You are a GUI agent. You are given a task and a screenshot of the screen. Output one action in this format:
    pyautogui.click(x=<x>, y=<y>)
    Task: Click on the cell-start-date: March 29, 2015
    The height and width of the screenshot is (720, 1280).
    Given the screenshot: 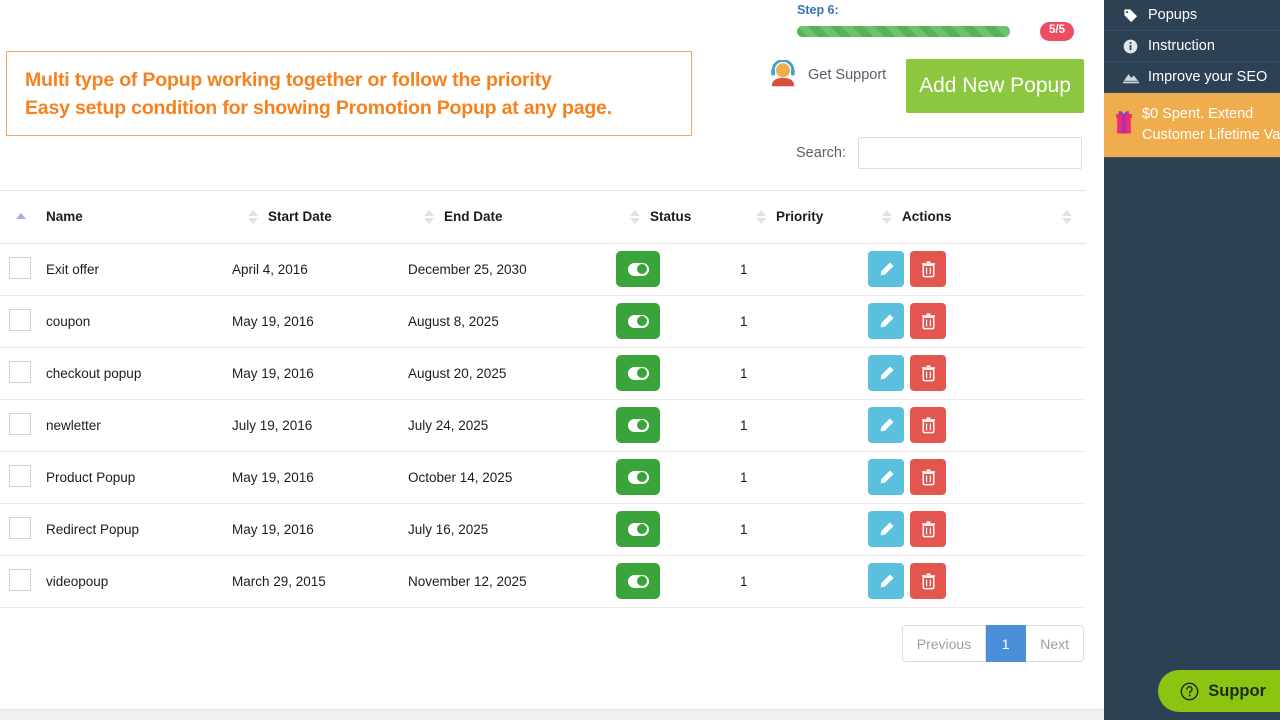 What is the action you would take?
    pyautogui.click(x=320, y=581)
    